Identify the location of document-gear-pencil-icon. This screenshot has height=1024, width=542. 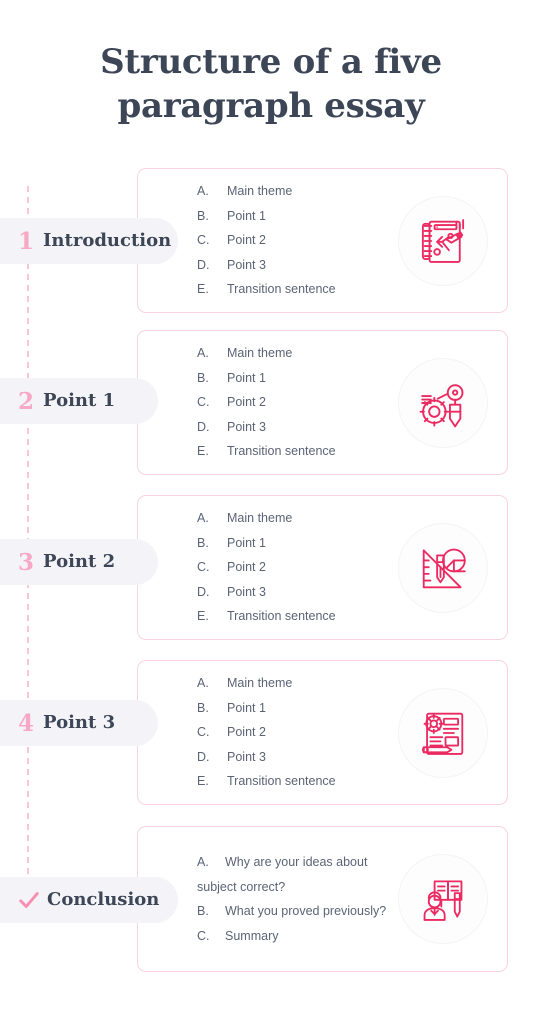
(443, 732).